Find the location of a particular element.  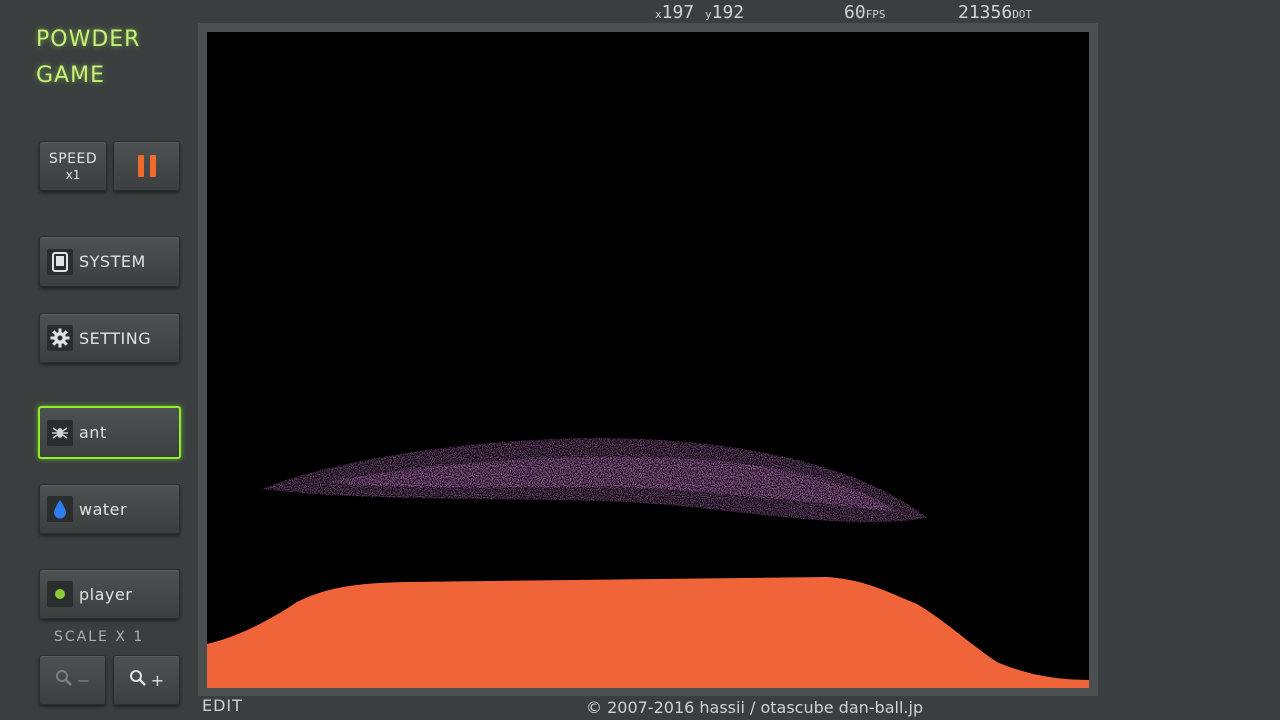

speed-label: SPEED is located at coordinates (73, 159).